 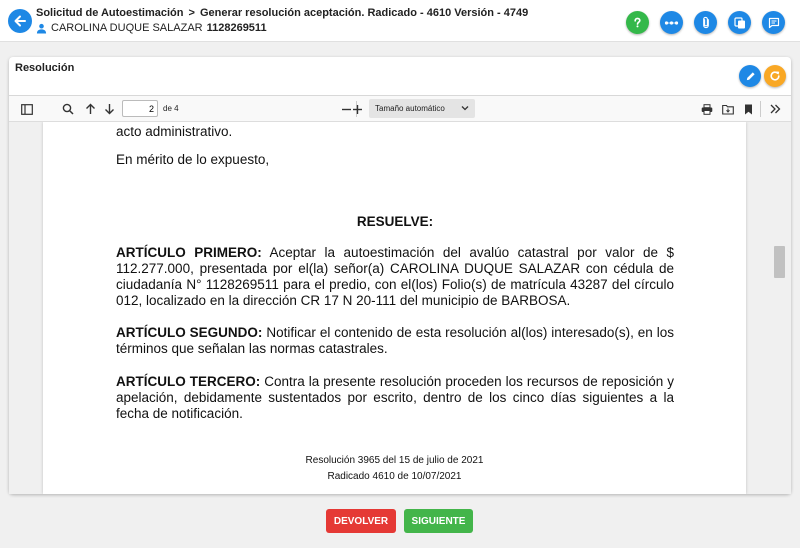 I want to click on folder-icon, so click(x=728, y=109).